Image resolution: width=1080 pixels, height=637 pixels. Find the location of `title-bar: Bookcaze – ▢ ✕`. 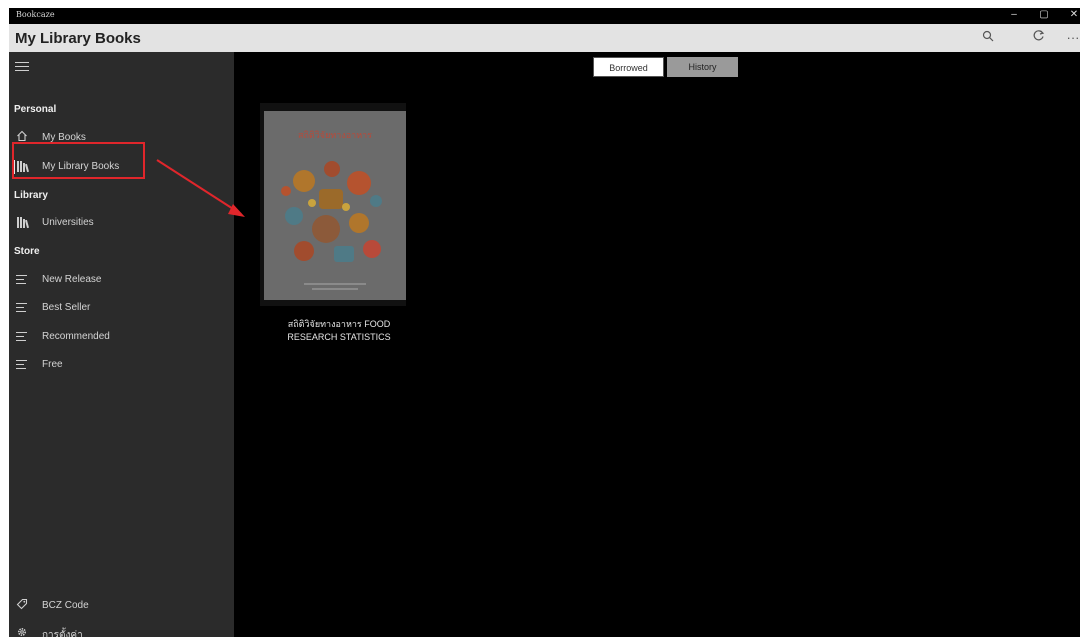

title-bar: Bookcaze – ▢ ✕ is located at coordinates (544, 16).